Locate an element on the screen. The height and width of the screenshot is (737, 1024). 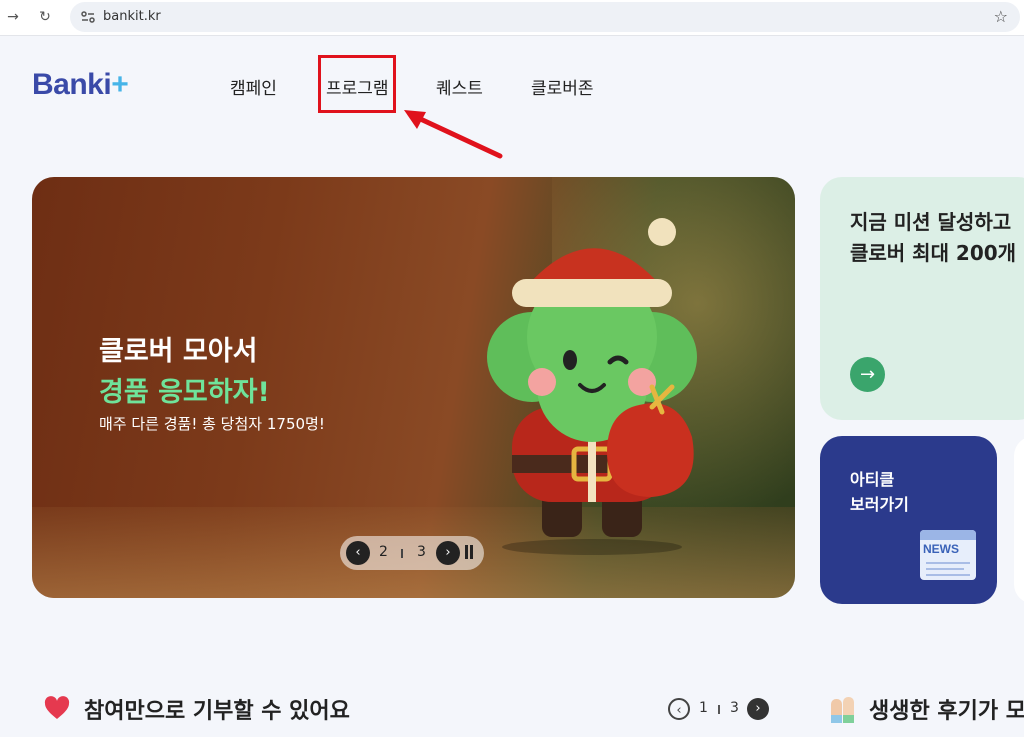
hero-title-line1: 클로버 모아서 is located at coordinates (178, 351).